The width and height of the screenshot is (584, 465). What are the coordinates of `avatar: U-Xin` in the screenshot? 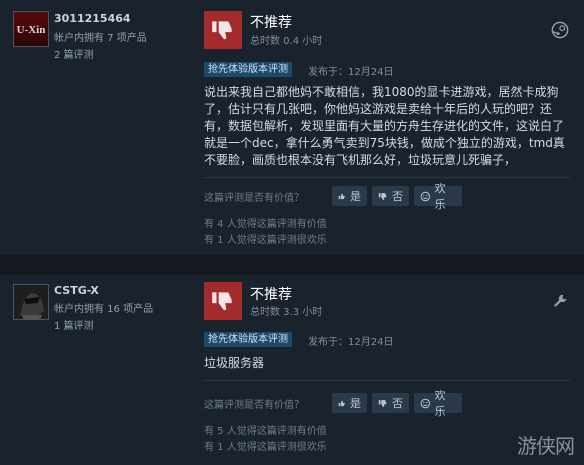 It's located at (31, 29).